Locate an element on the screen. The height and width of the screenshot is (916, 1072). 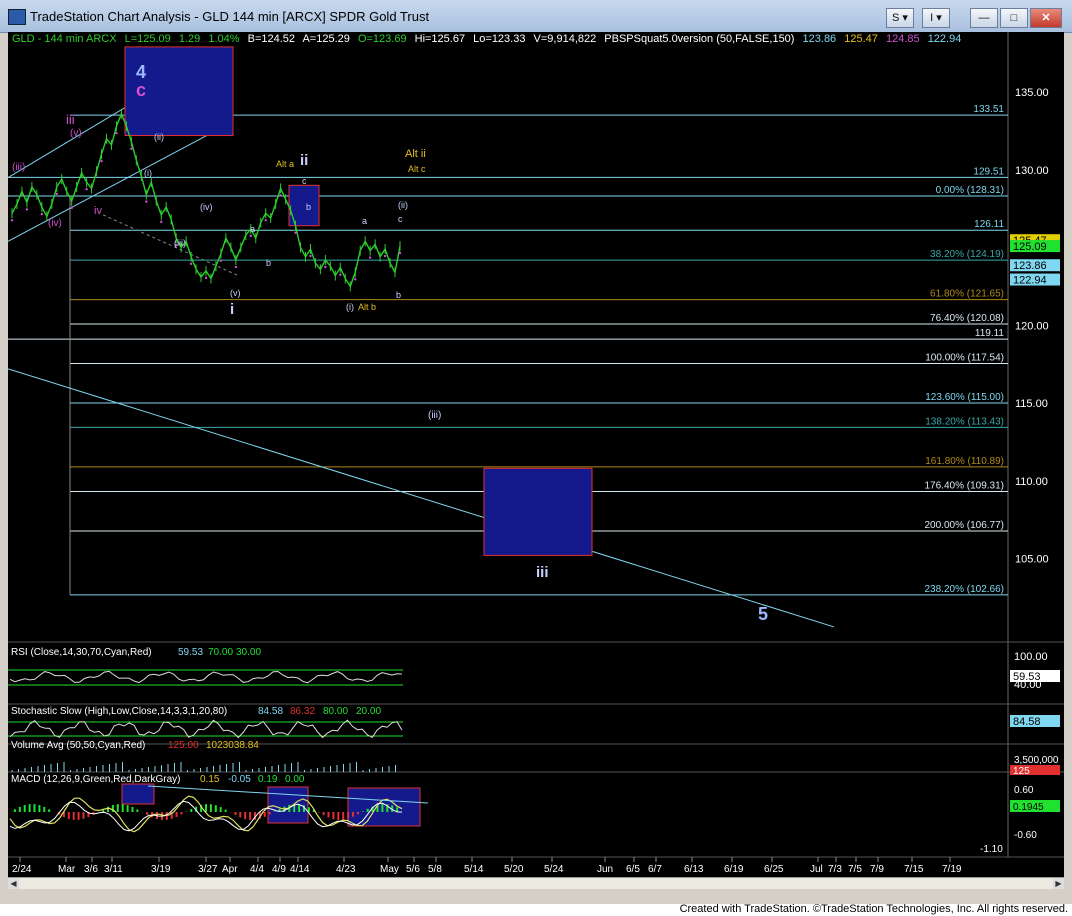
stoch-badge-label: 84.58 is located at coordinates (1027, 722).